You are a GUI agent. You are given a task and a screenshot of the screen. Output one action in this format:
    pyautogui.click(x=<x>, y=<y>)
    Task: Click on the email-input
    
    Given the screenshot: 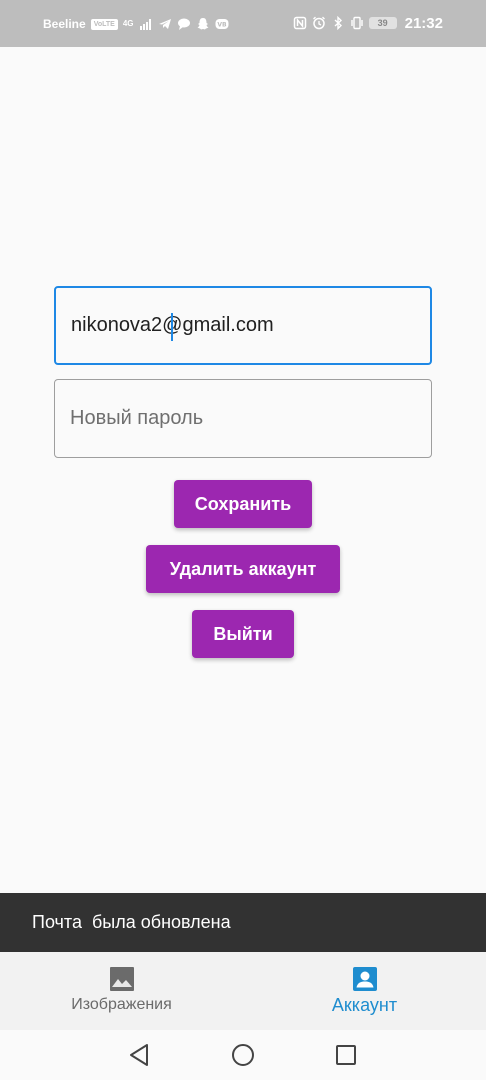 What is the action you would take?
    pyautogui.click(x=243, y=325)
    